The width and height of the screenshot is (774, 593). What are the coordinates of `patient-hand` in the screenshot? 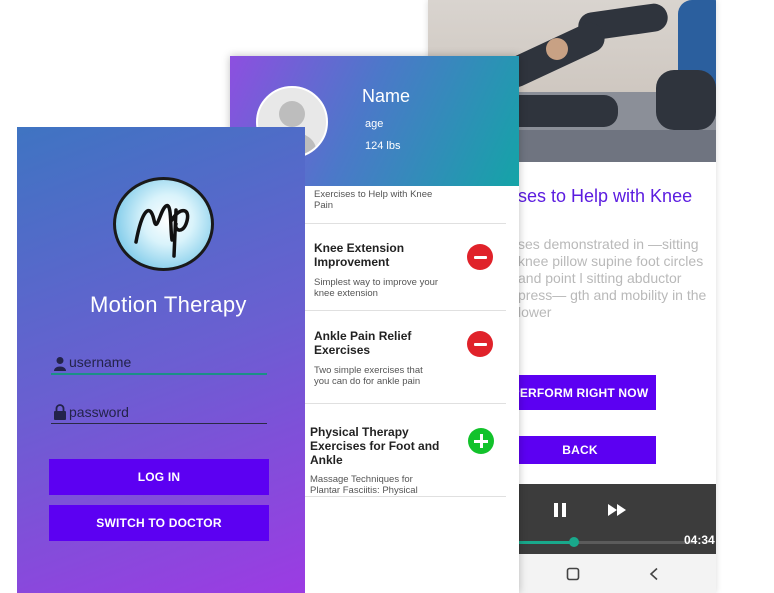 It's located at (557, 49).